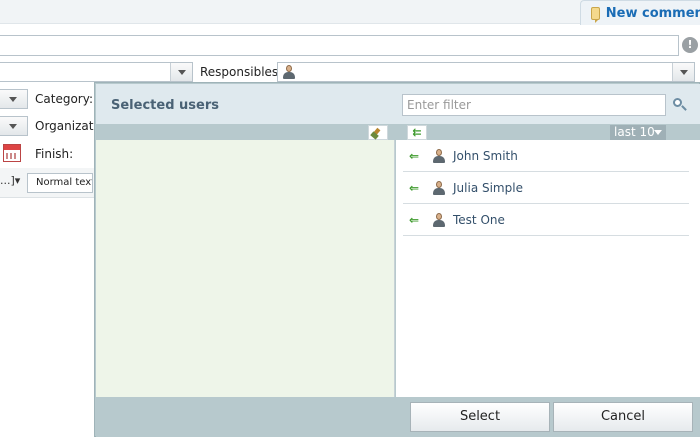  What do you see at coordinates (479, 220) in the screenshot?
I see `user-name: Test One` at bounding box center [479, 220].